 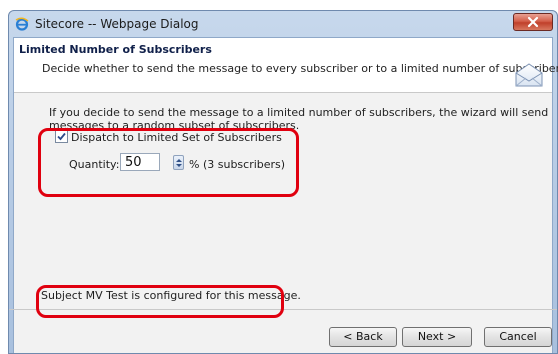 What do you see at coordinates (22, 24) in the screenshot?
I see `ie-icon` at bounding box center [22, 24].